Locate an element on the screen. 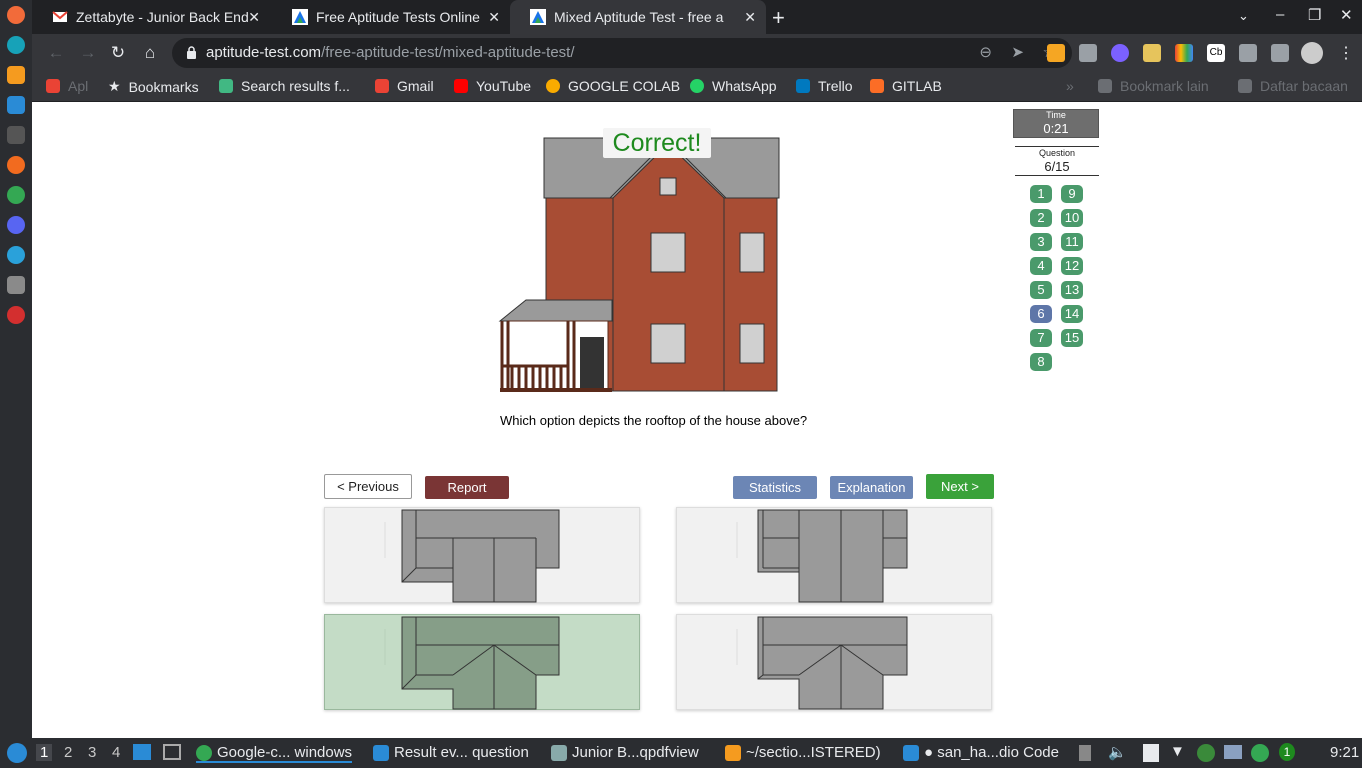  sublime-text-icon is located at coordinates (16, 75).